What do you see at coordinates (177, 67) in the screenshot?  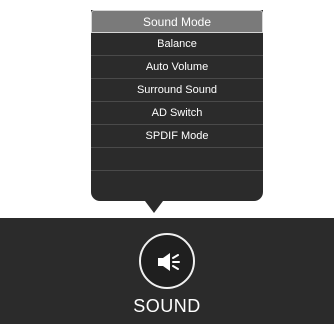 I see `menu-item-auto-volume: Auto Volume` at bounding box center [177, 67].